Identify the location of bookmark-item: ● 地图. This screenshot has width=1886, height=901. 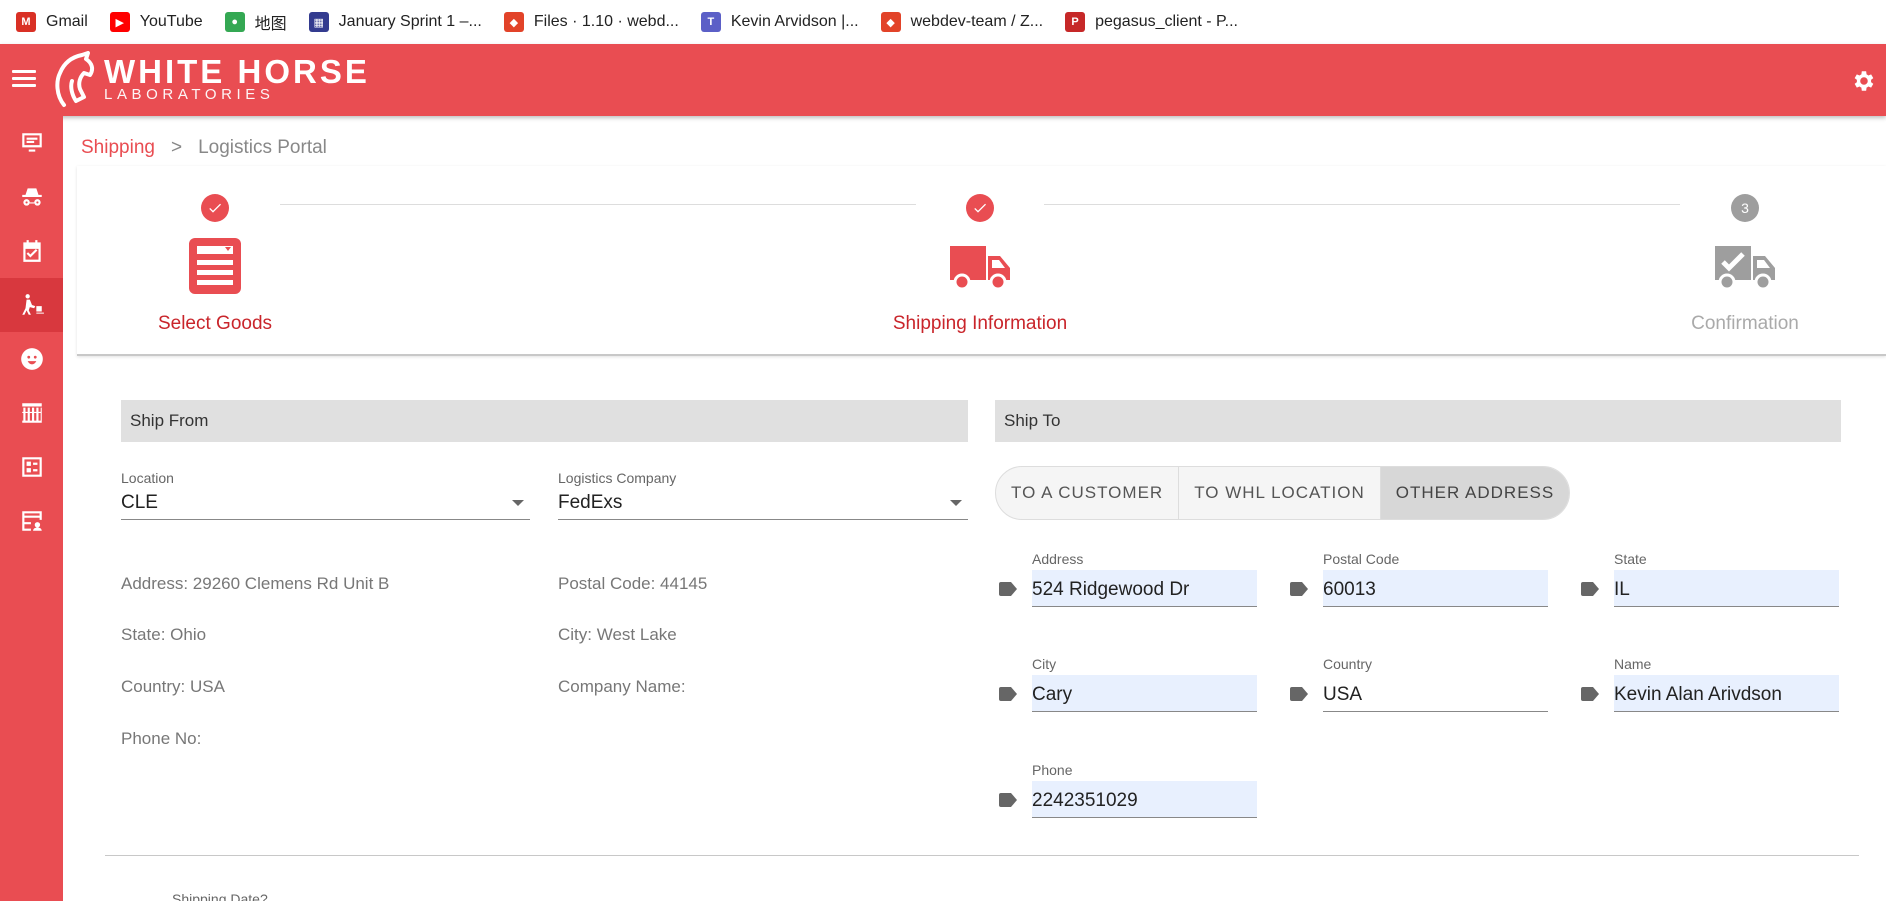
(255, 22).